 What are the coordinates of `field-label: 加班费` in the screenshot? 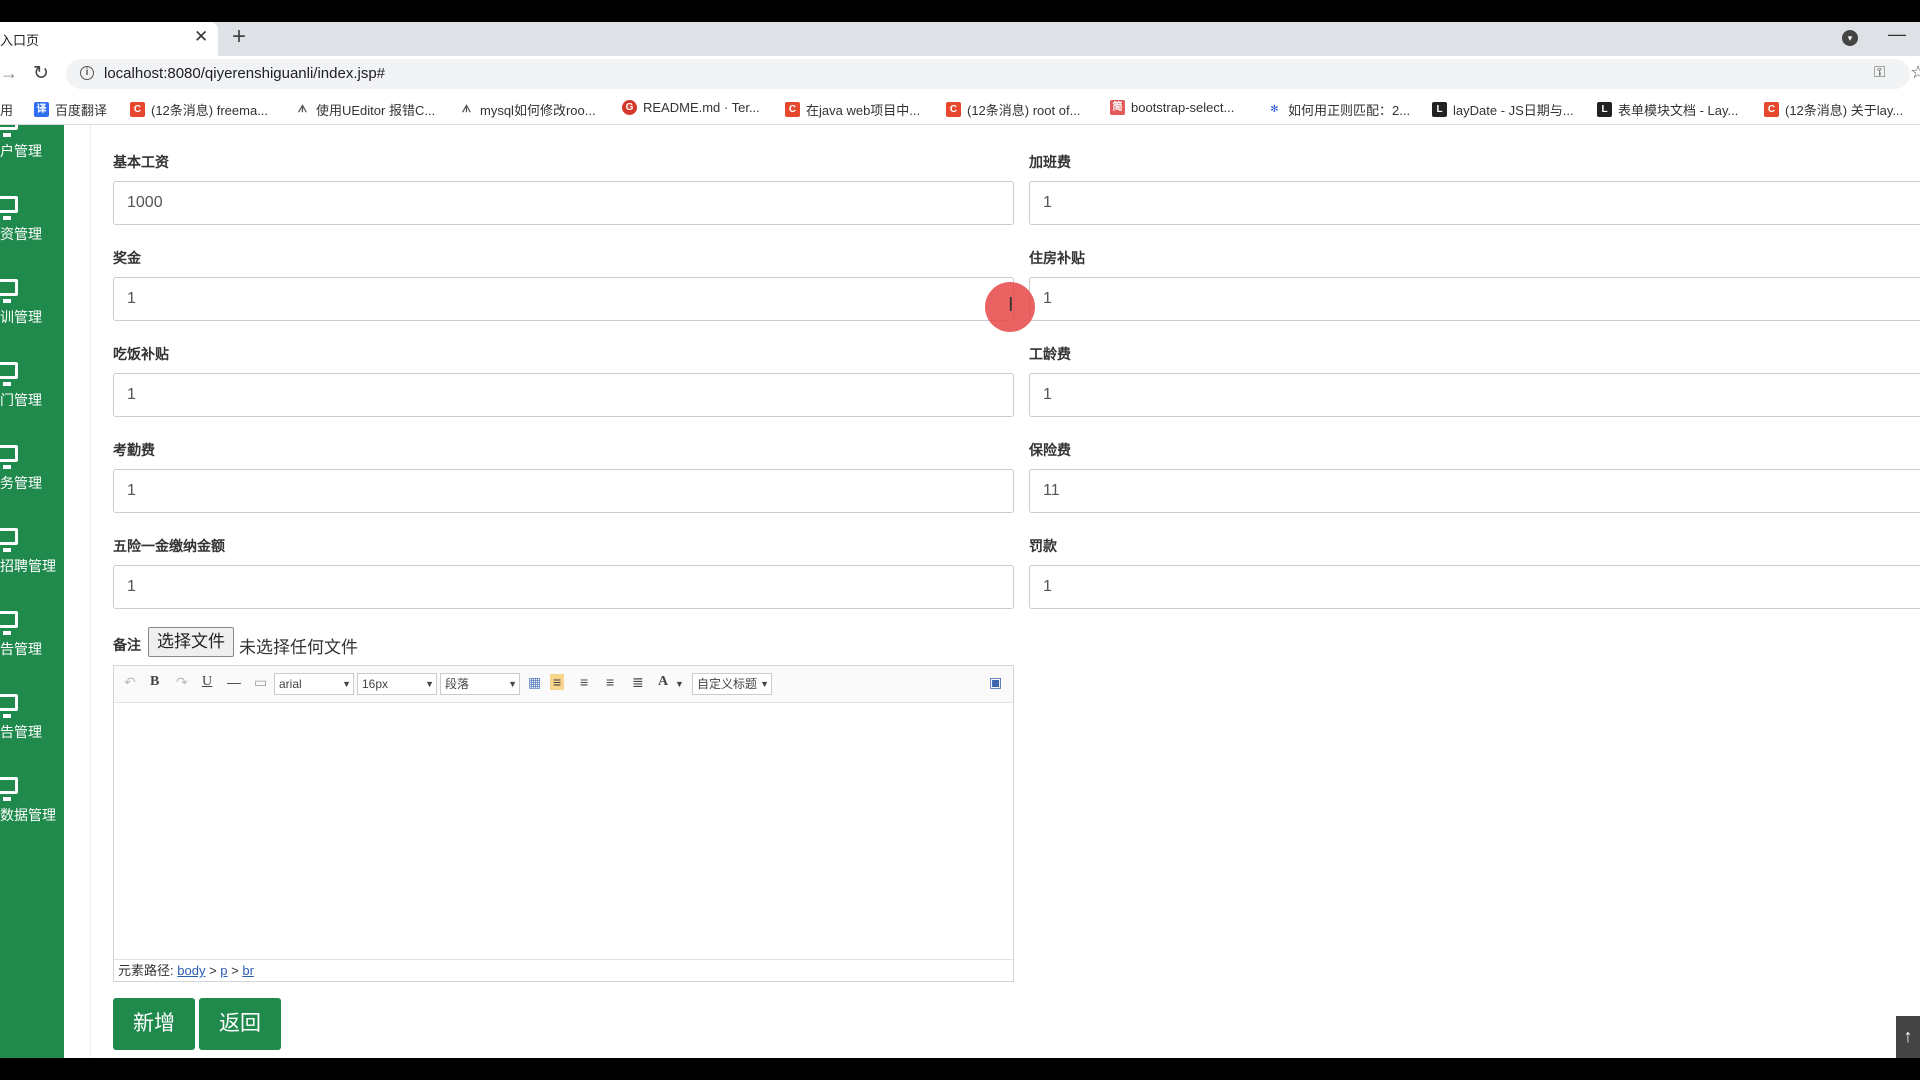 It's located at (1050, 162).